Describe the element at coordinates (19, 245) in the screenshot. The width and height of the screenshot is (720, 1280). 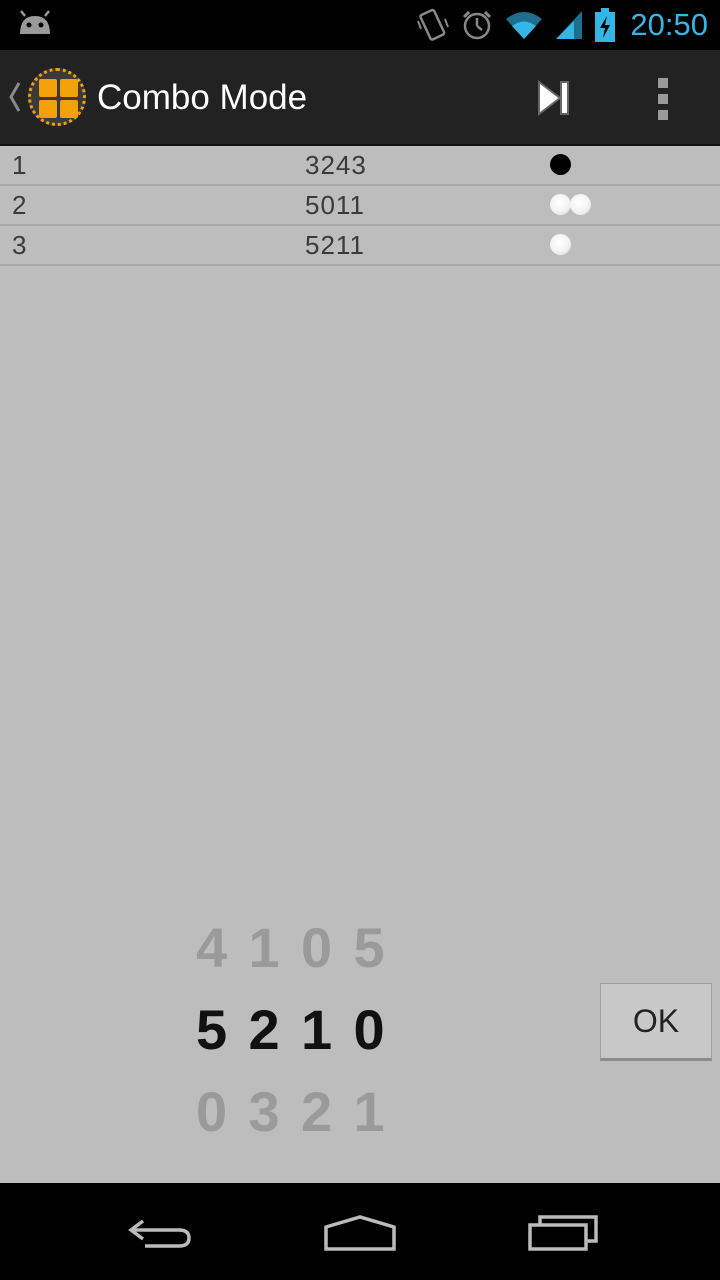
I see `guess-index: 3` at that location.